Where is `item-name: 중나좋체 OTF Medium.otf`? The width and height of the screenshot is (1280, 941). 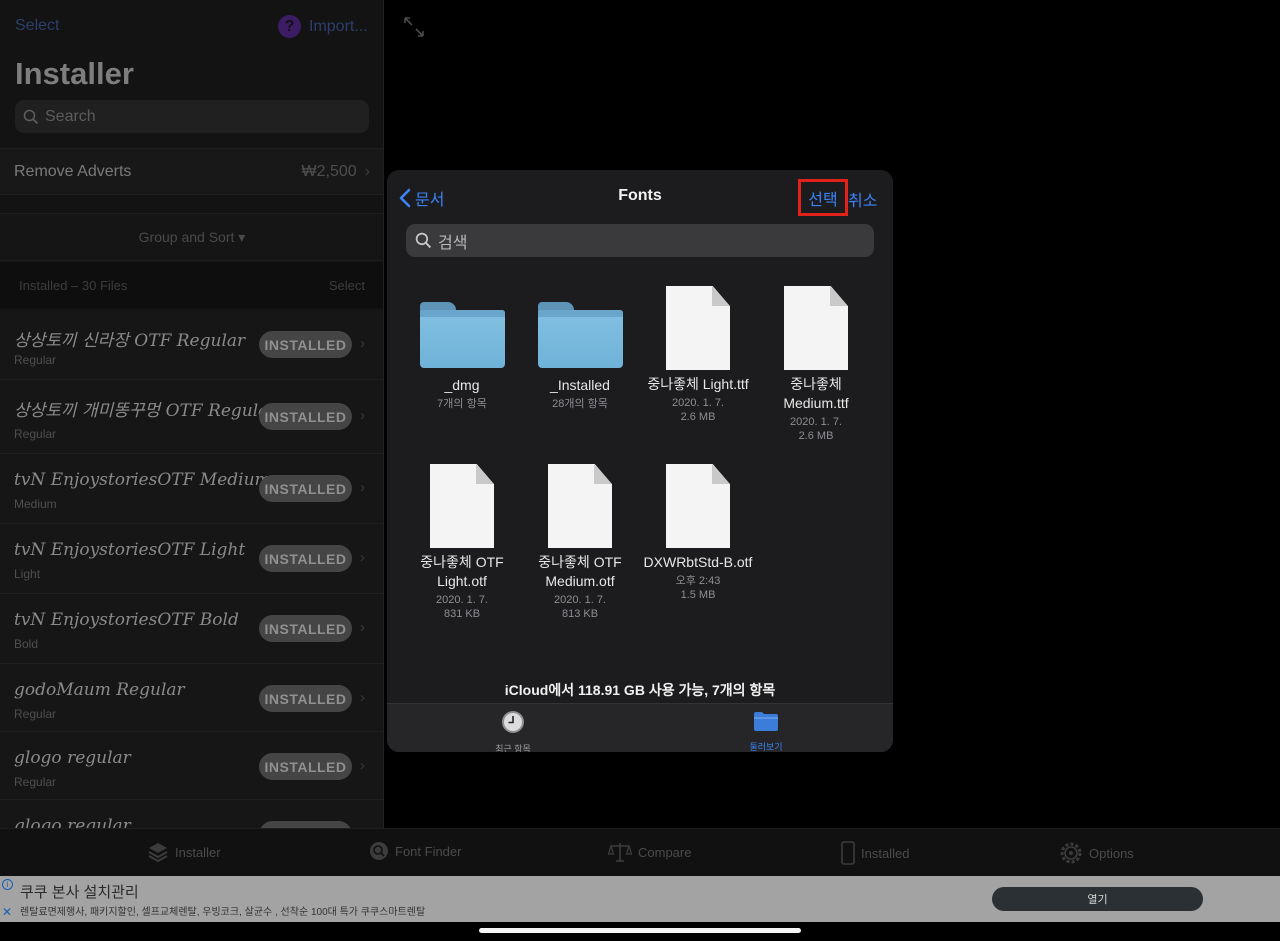 item-name: 중나좋체 OTF Medium.otf is located at coordinates (580, 571).